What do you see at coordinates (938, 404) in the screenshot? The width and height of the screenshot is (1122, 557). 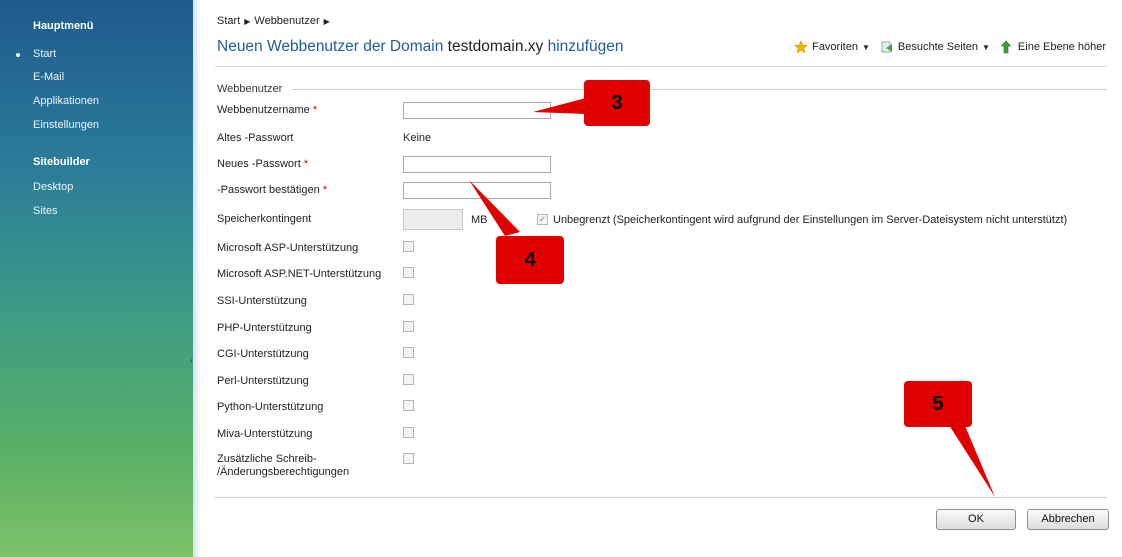 I see `callout-5: 5` at bounding box center [938, 404].